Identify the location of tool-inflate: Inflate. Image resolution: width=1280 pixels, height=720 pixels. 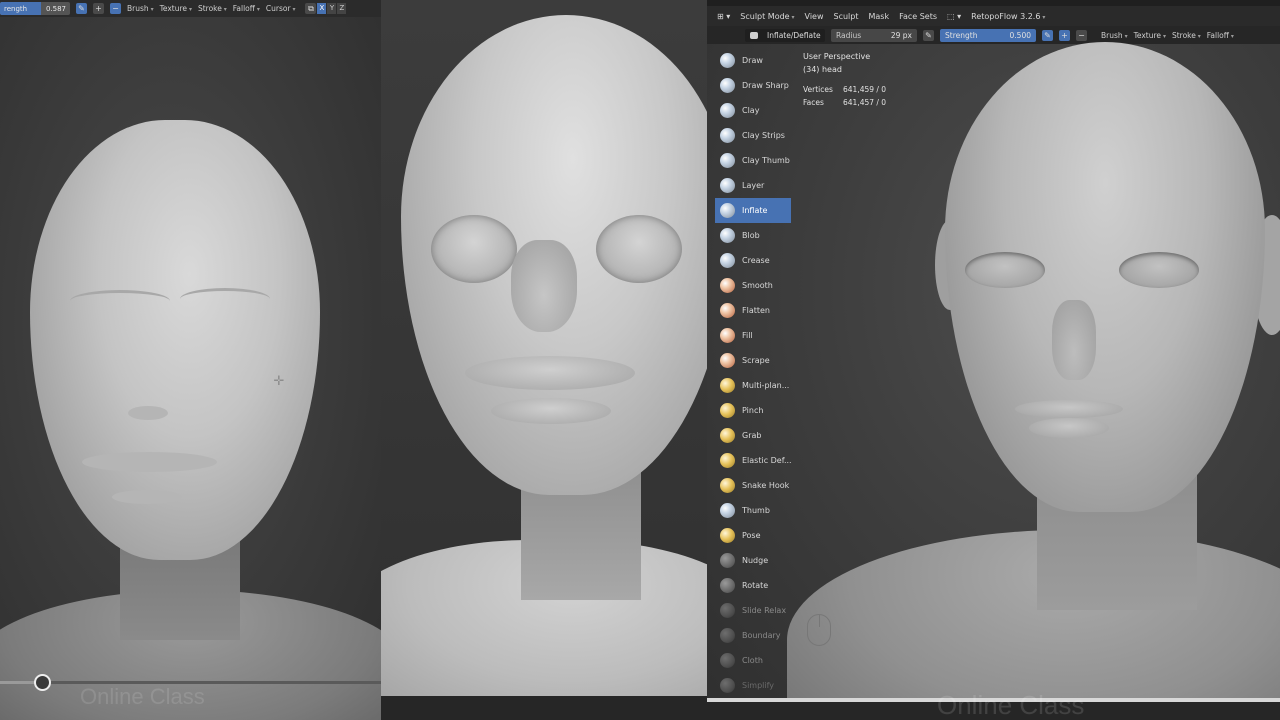
(753, 210).